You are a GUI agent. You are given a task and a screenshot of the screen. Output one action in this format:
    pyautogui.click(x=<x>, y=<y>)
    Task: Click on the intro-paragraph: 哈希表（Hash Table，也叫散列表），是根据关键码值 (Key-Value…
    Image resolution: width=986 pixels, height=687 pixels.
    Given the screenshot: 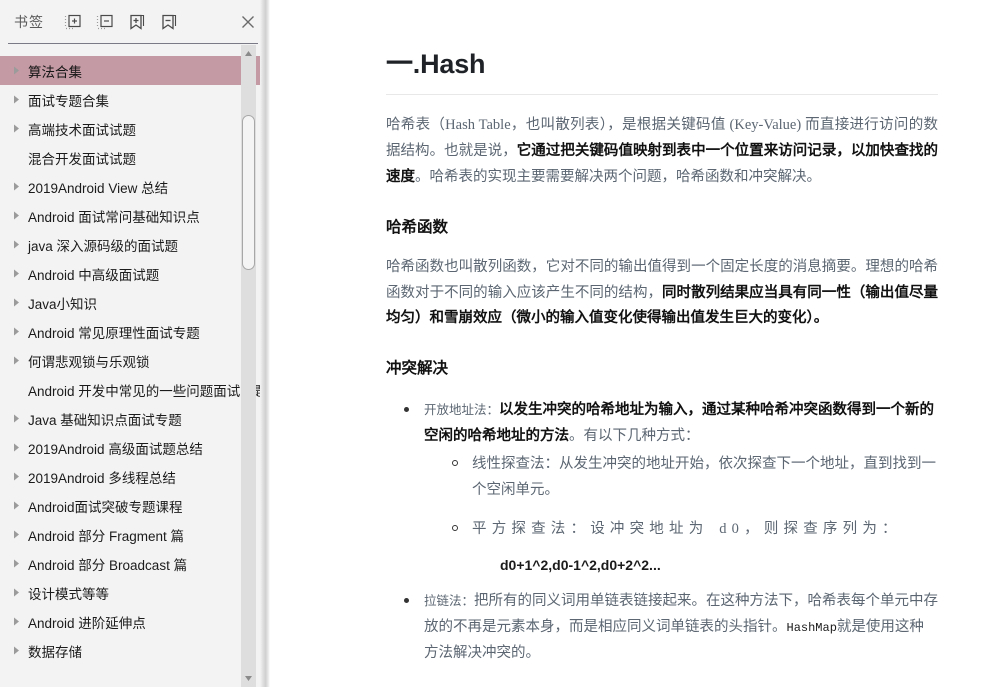 What is the action you would take?
    pyautogui.click(x=662, y=151)
    